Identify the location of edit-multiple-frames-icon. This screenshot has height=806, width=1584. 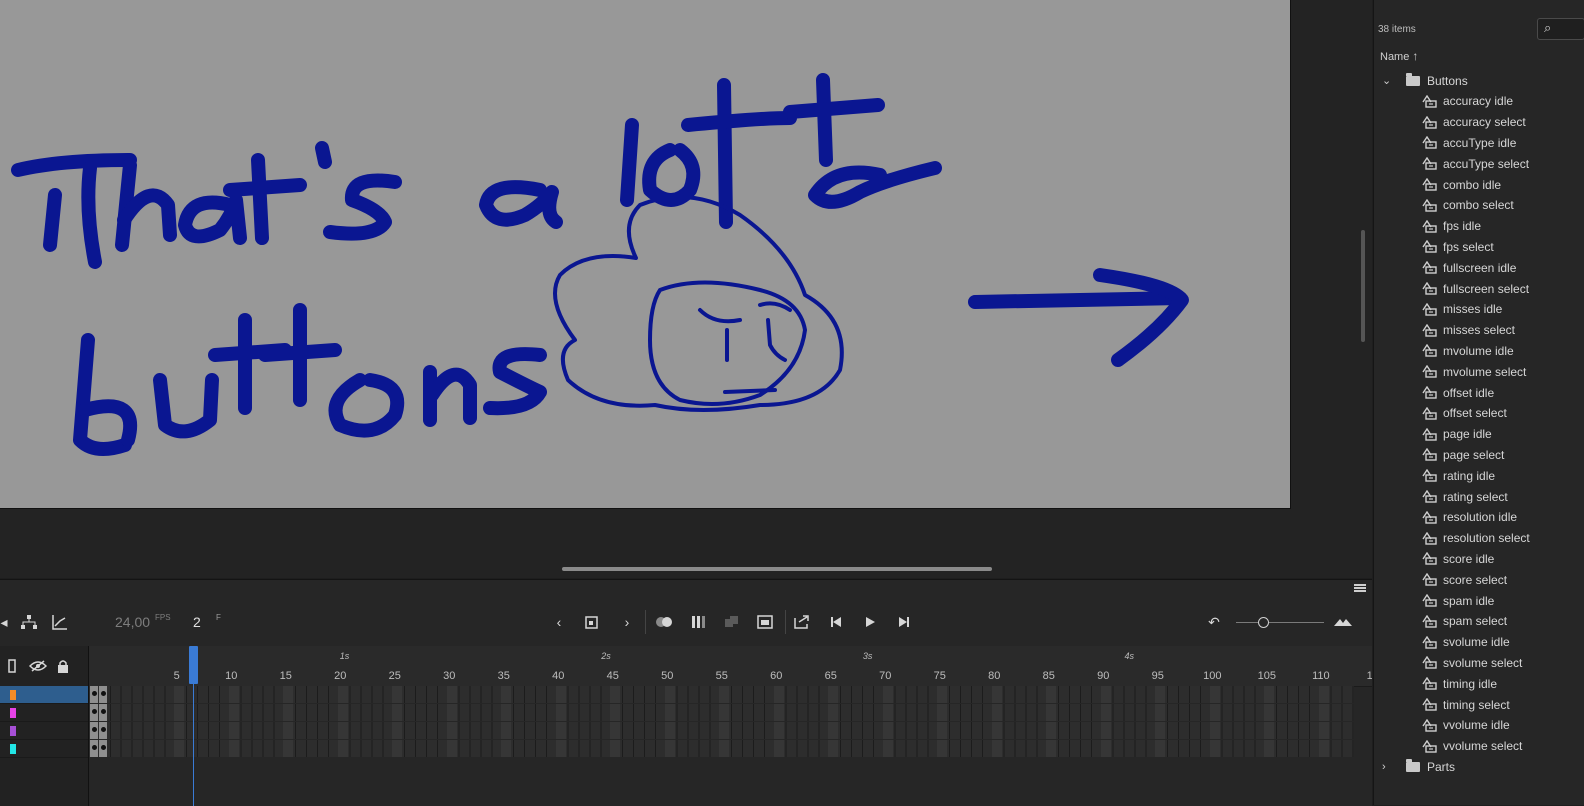
(699, 622).